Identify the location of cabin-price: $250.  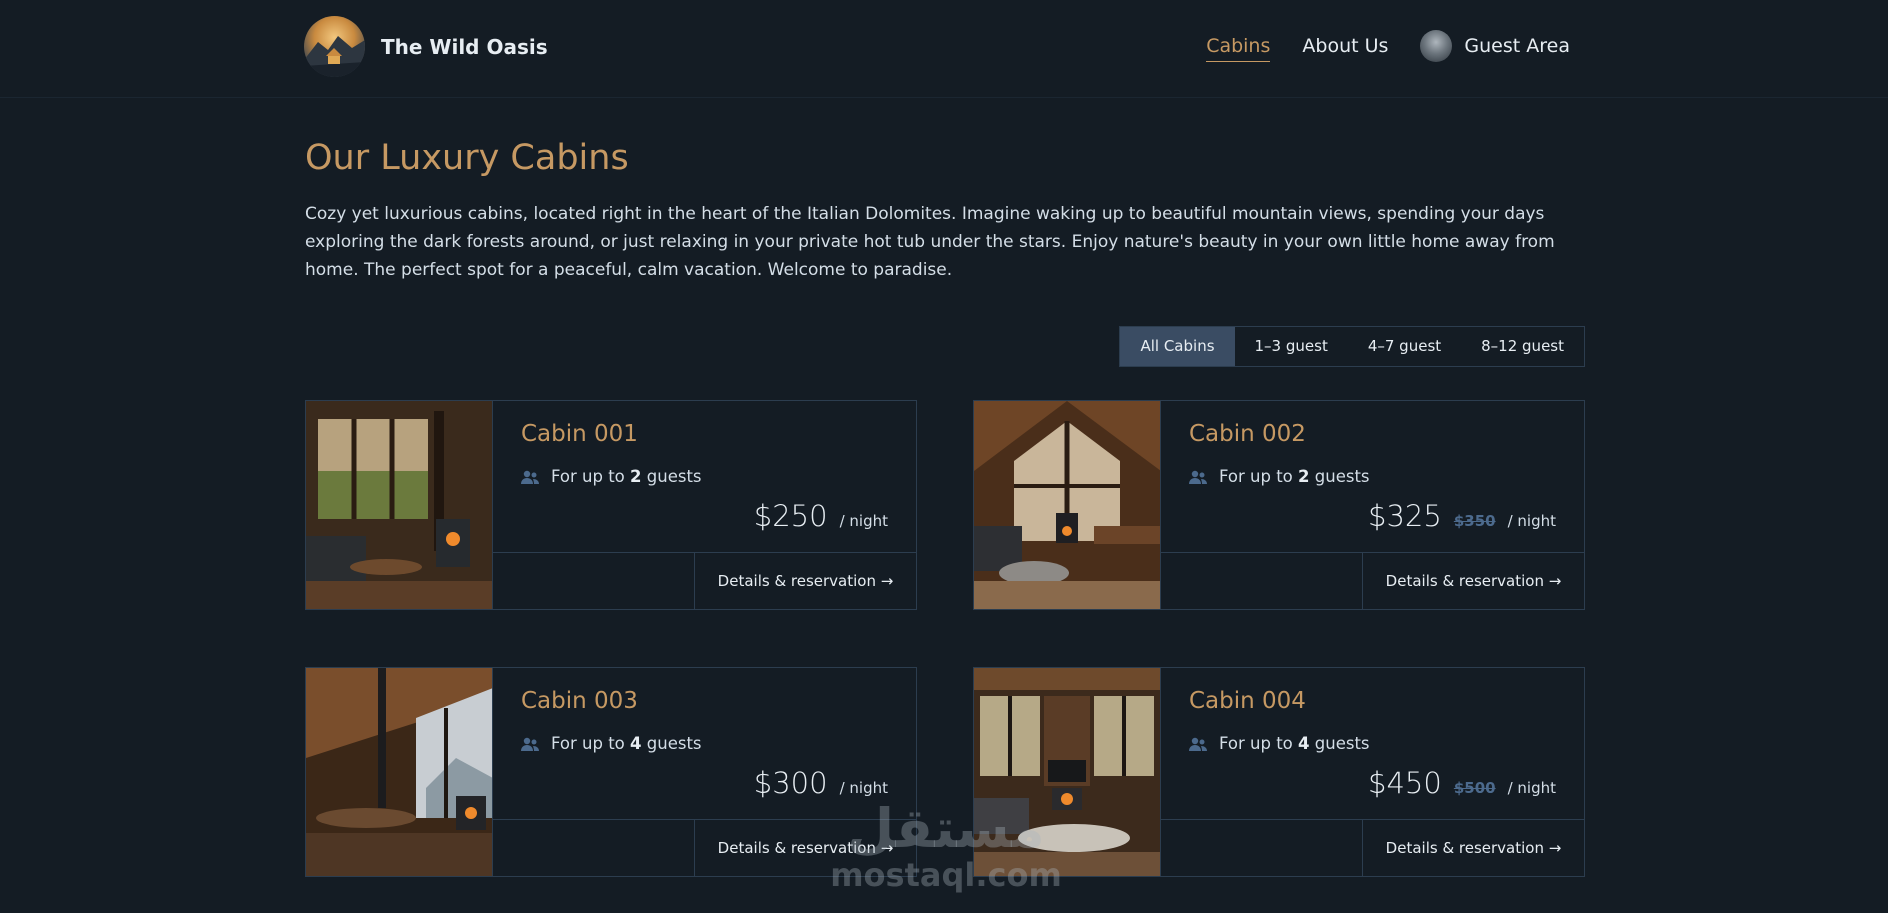
(790, 516).